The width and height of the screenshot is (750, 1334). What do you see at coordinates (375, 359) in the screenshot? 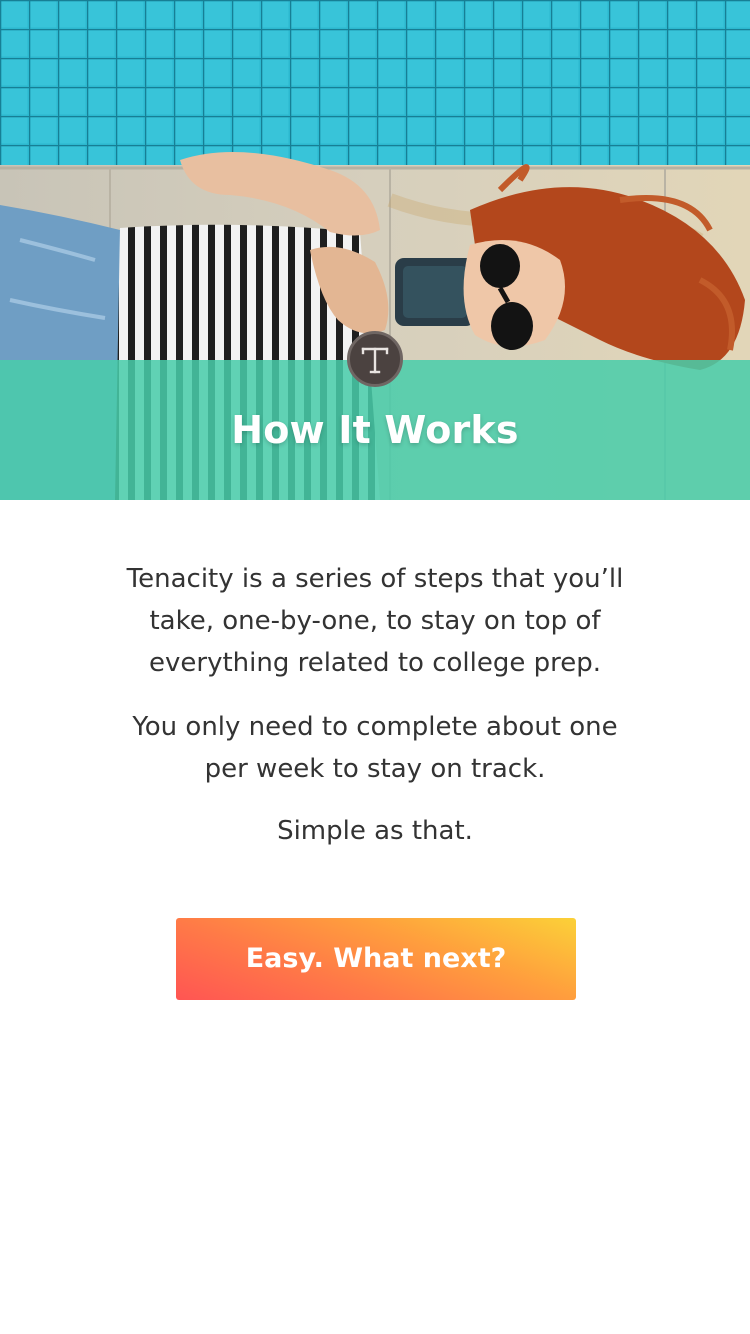
I see `tenacity-t-logo-icon` at bounding box center [375, 359].